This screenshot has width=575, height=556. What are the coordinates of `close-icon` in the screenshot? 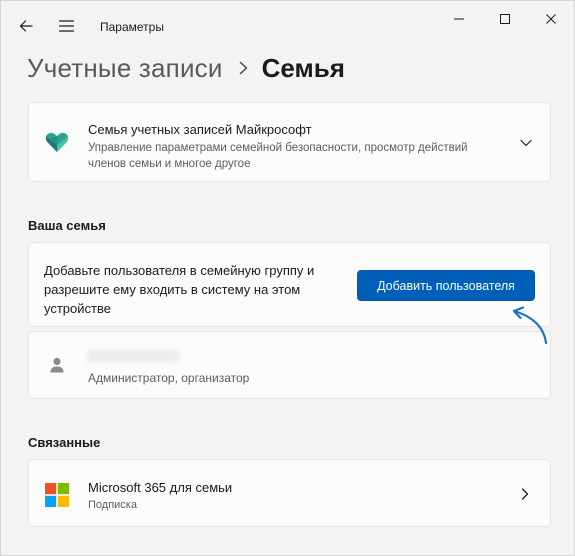 It's located at (551, 19).